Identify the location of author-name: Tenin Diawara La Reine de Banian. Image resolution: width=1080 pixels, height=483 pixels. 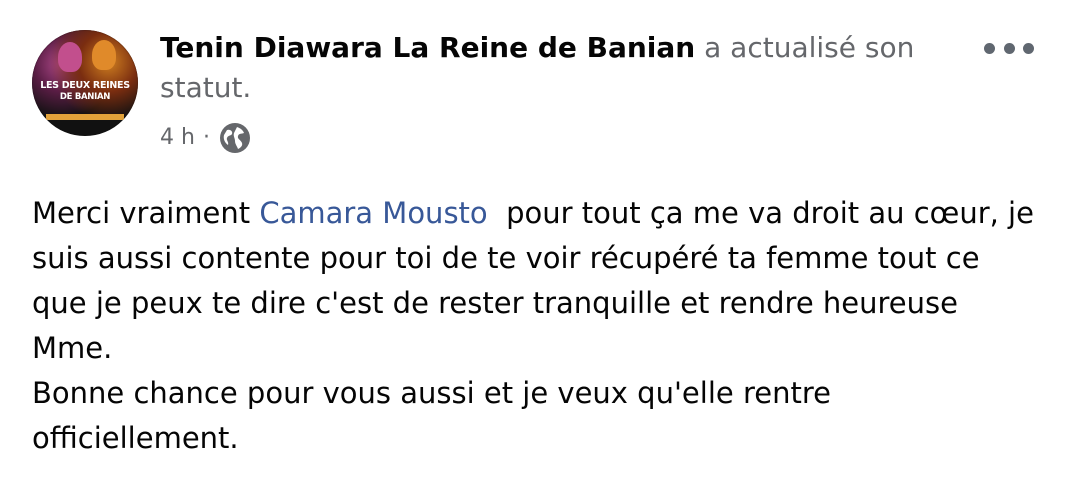
(427, 47).